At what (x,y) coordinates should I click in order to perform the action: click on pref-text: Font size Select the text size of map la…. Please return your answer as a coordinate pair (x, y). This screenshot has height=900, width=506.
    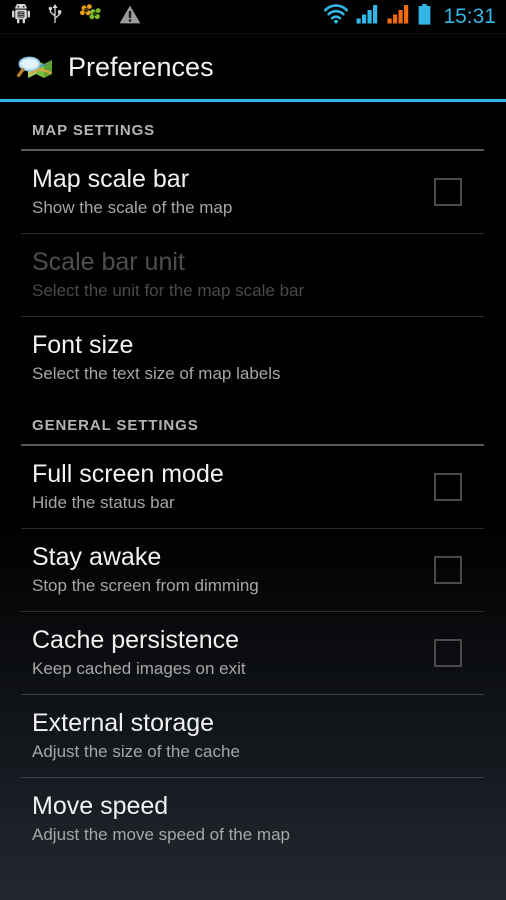
    Looking at the image, I should click on (253, 358).